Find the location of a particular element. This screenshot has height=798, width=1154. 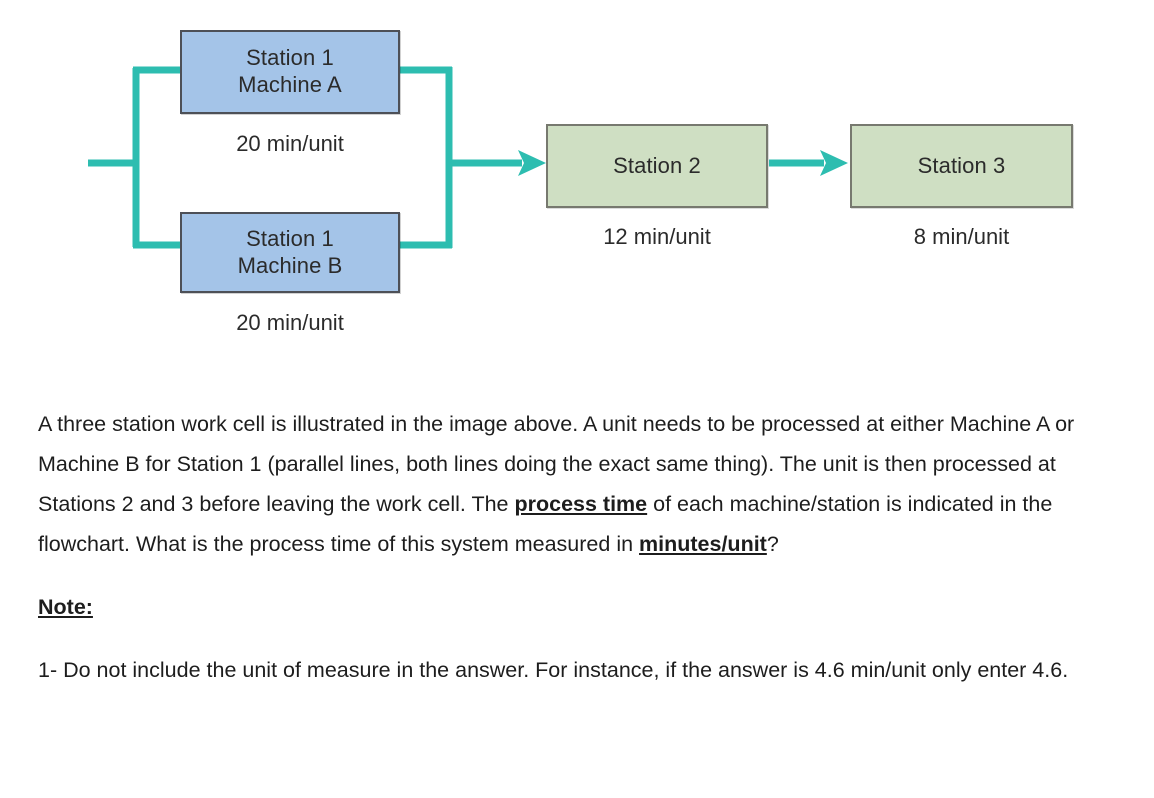

emphasis-process-time: process time is located at coordinates (581, 504).